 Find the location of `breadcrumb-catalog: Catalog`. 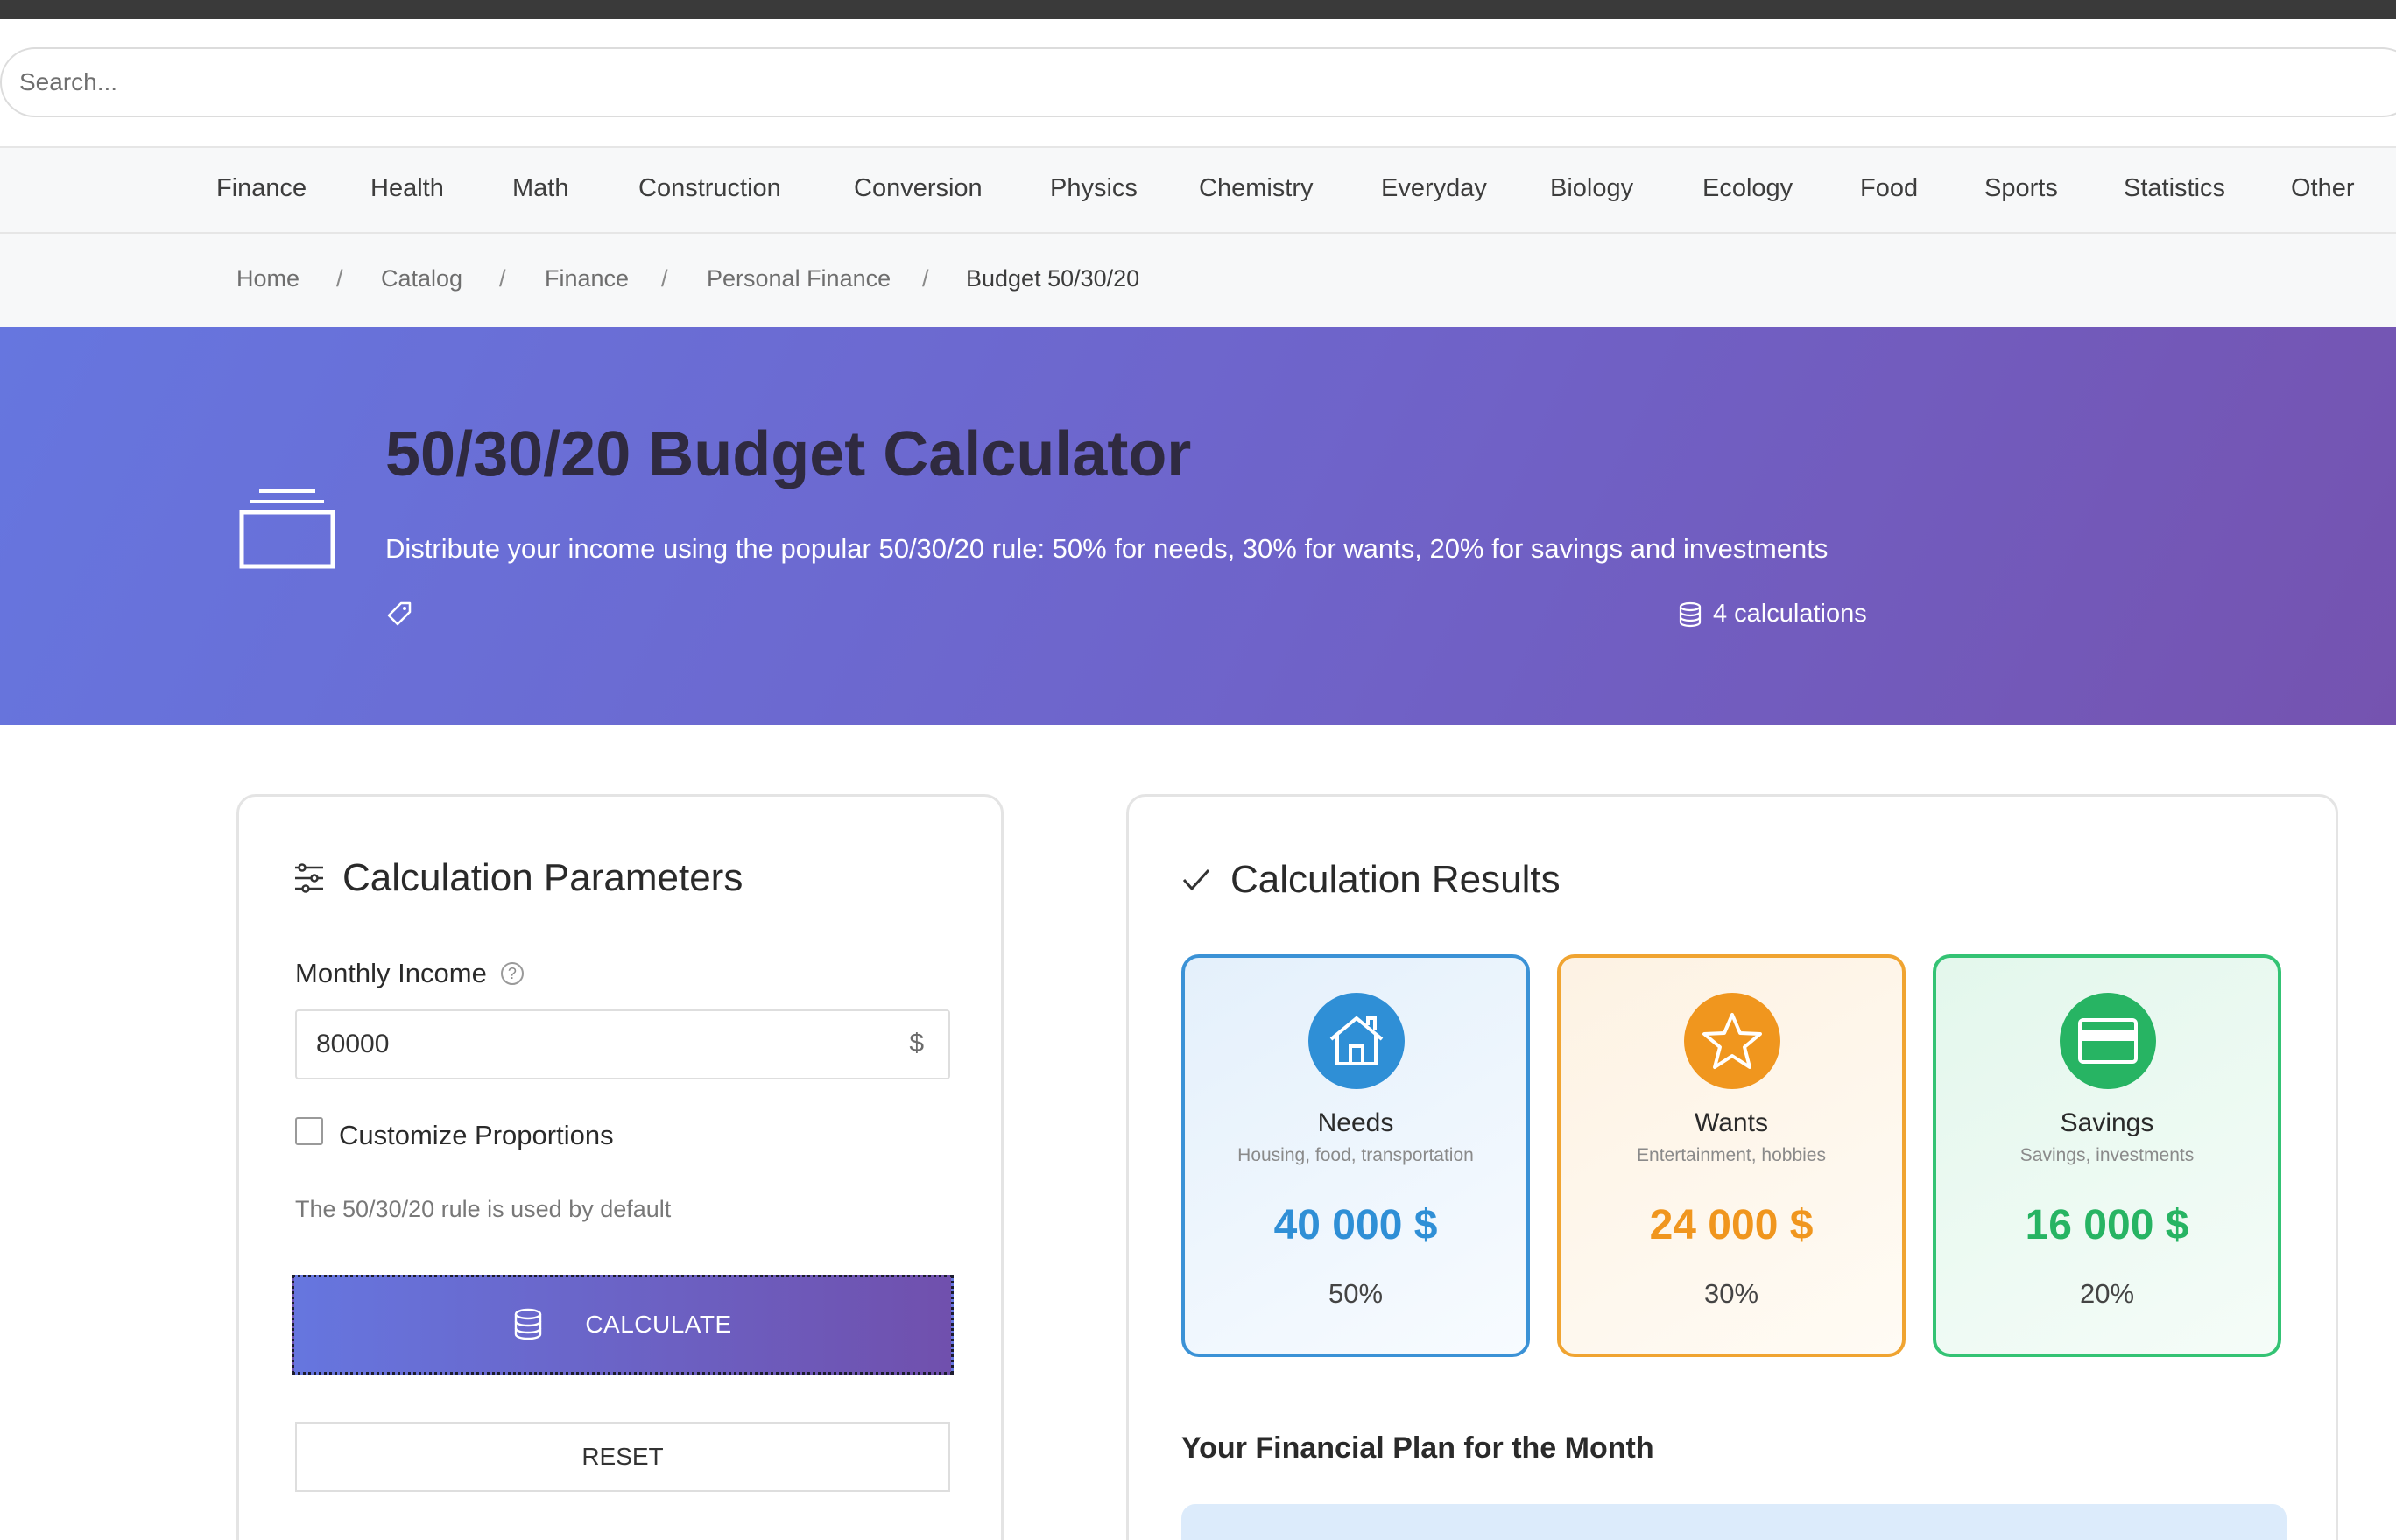

breadcrumb-catalog: Catalog is located at coordinates (421, 278).